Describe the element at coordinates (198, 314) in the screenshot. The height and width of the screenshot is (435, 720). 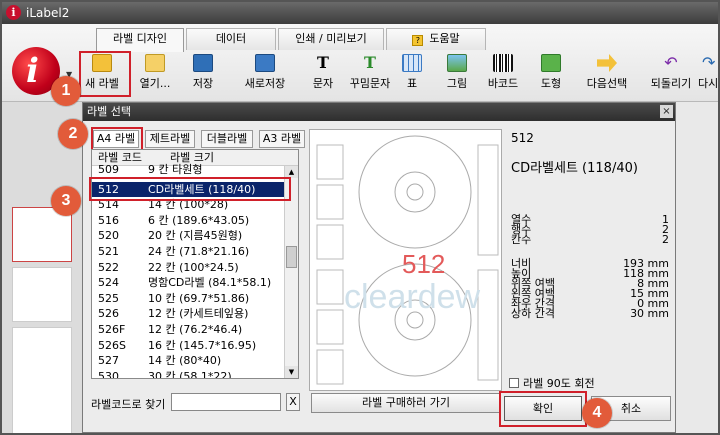
I see `row-size: 12 칸 (카세트테잎용)` at that location.